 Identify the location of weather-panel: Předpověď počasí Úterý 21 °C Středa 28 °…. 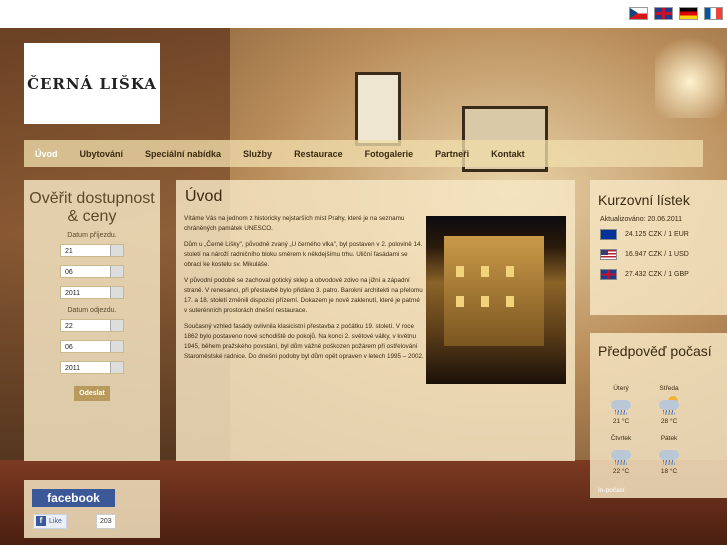
(658, 415).